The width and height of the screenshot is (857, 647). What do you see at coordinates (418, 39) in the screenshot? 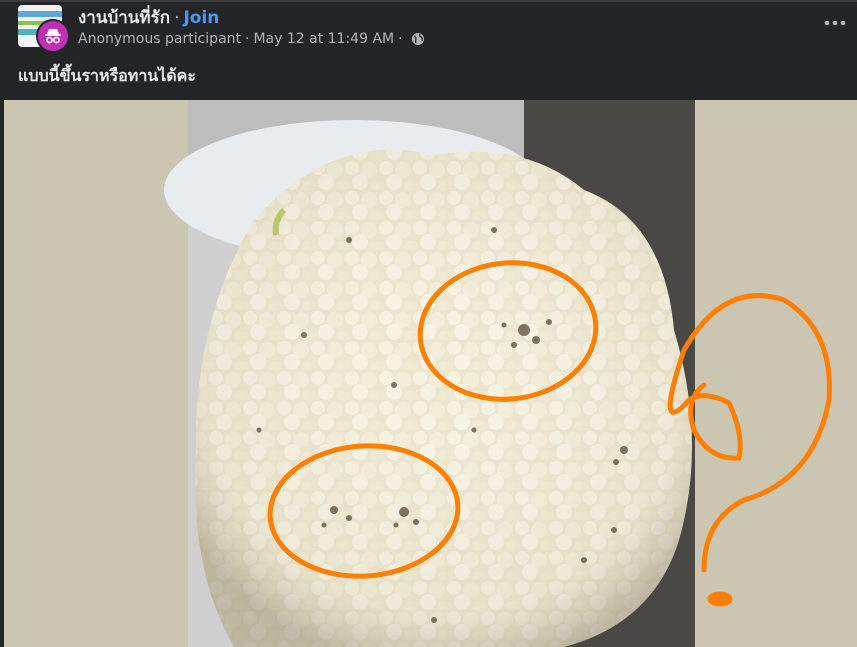
I see `globe-icon` at bounding box center [418, 39].